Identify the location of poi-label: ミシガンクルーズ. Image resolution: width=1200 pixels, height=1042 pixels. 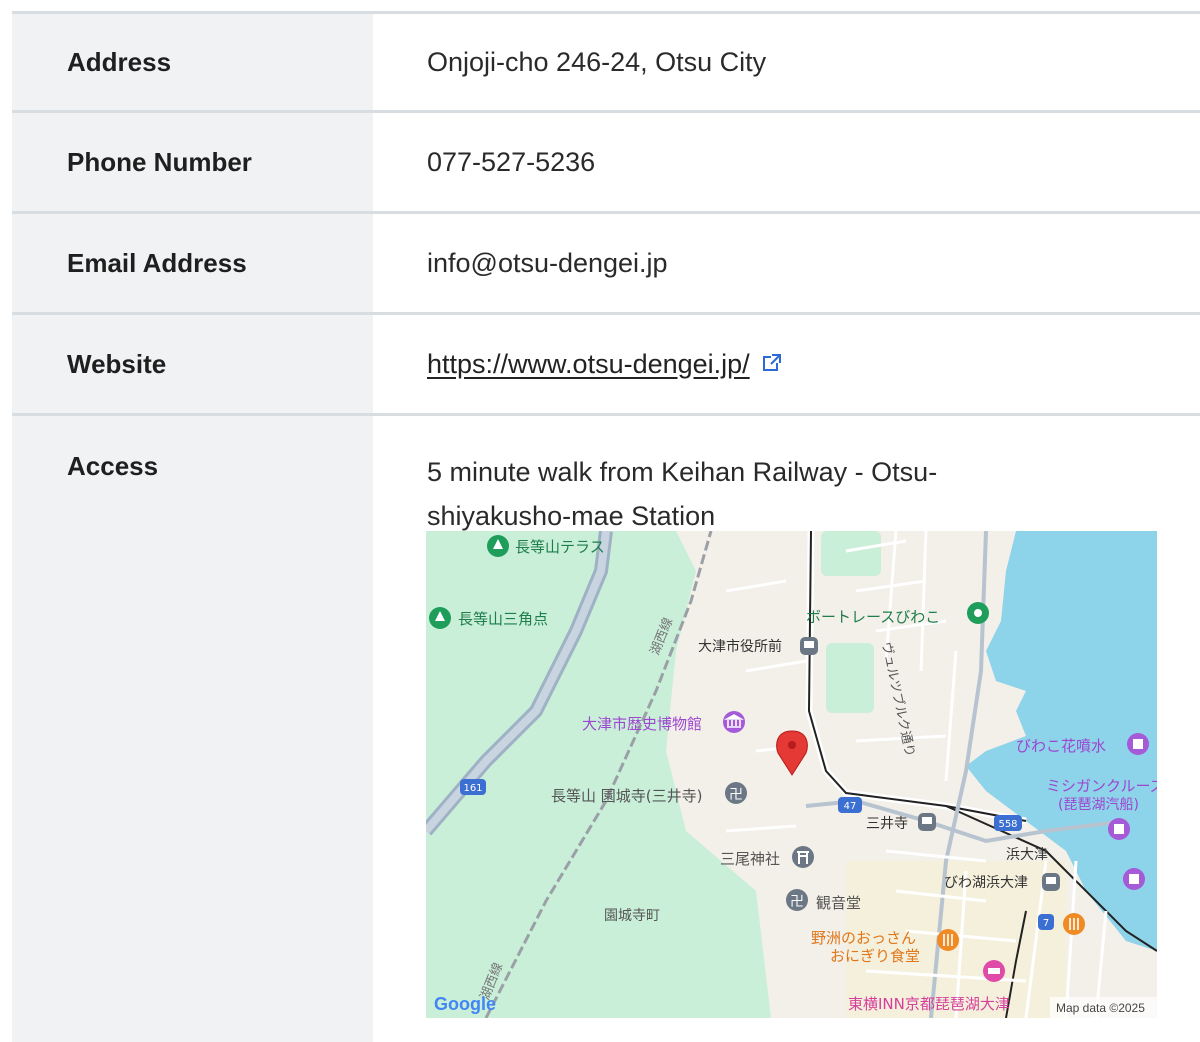
(1101, 786).